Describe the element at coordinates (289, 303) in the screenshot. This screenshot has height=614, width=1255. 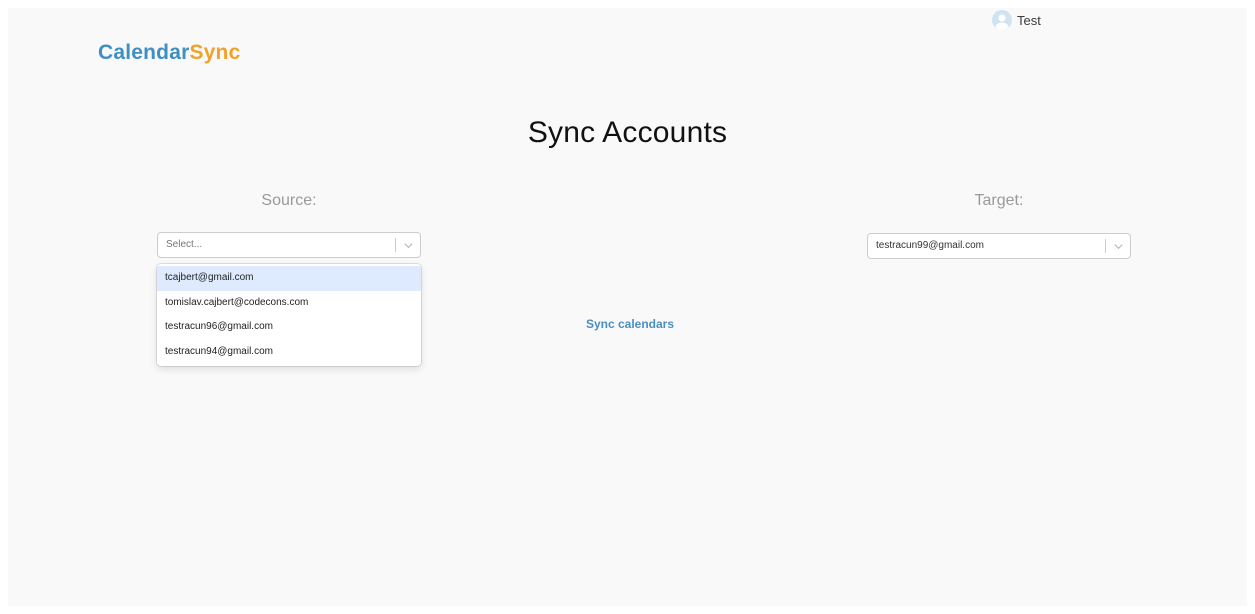
I see `source-option: tomislav.cajbert@codecons.com` at that location.